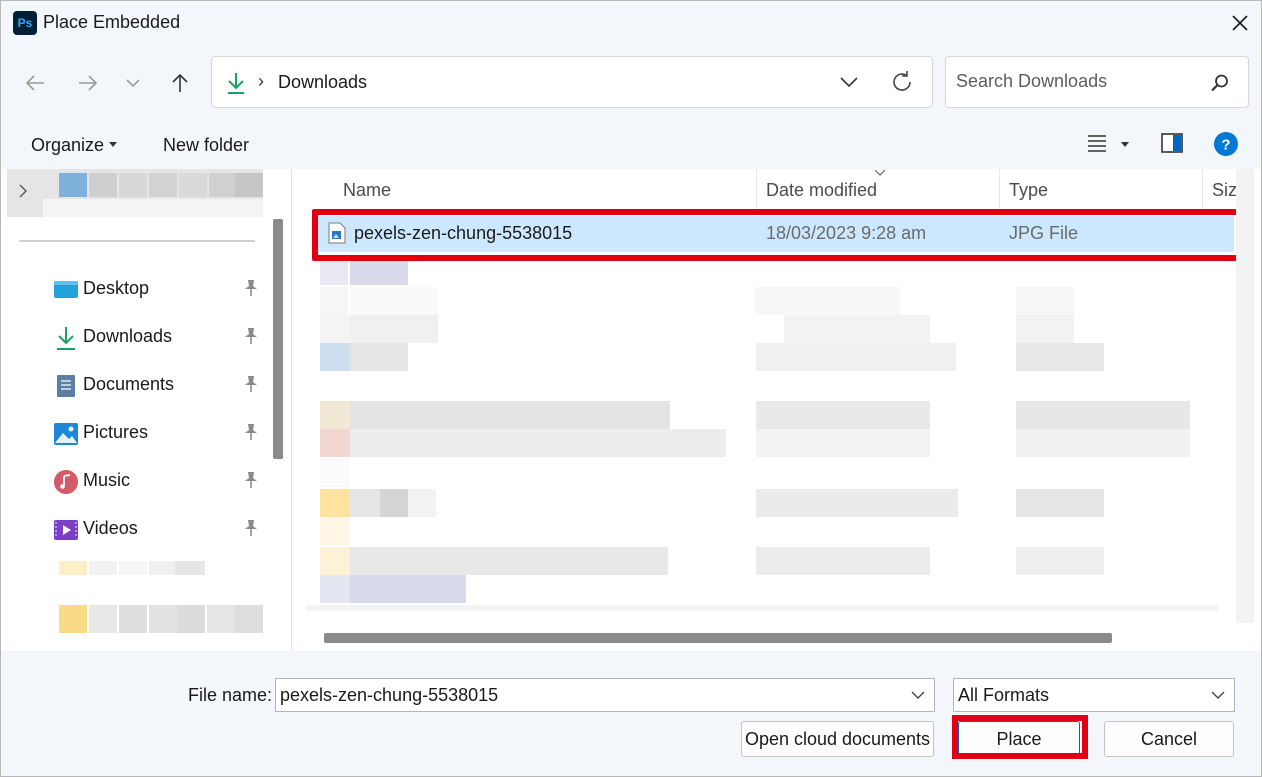 Image resolution: width=1262 pixels, height=777 pixels. Describe the element at coordinates (1028, 190) in the screenshot. I see `column-header-type: Type` at that location.